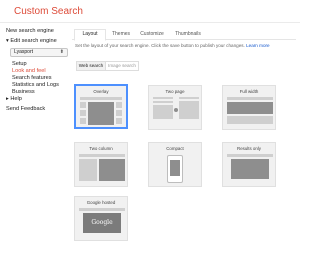  Describe the element at coordinates (101, 202) in the screenshot. I see `layout-card-label: Google hosted` at that location.